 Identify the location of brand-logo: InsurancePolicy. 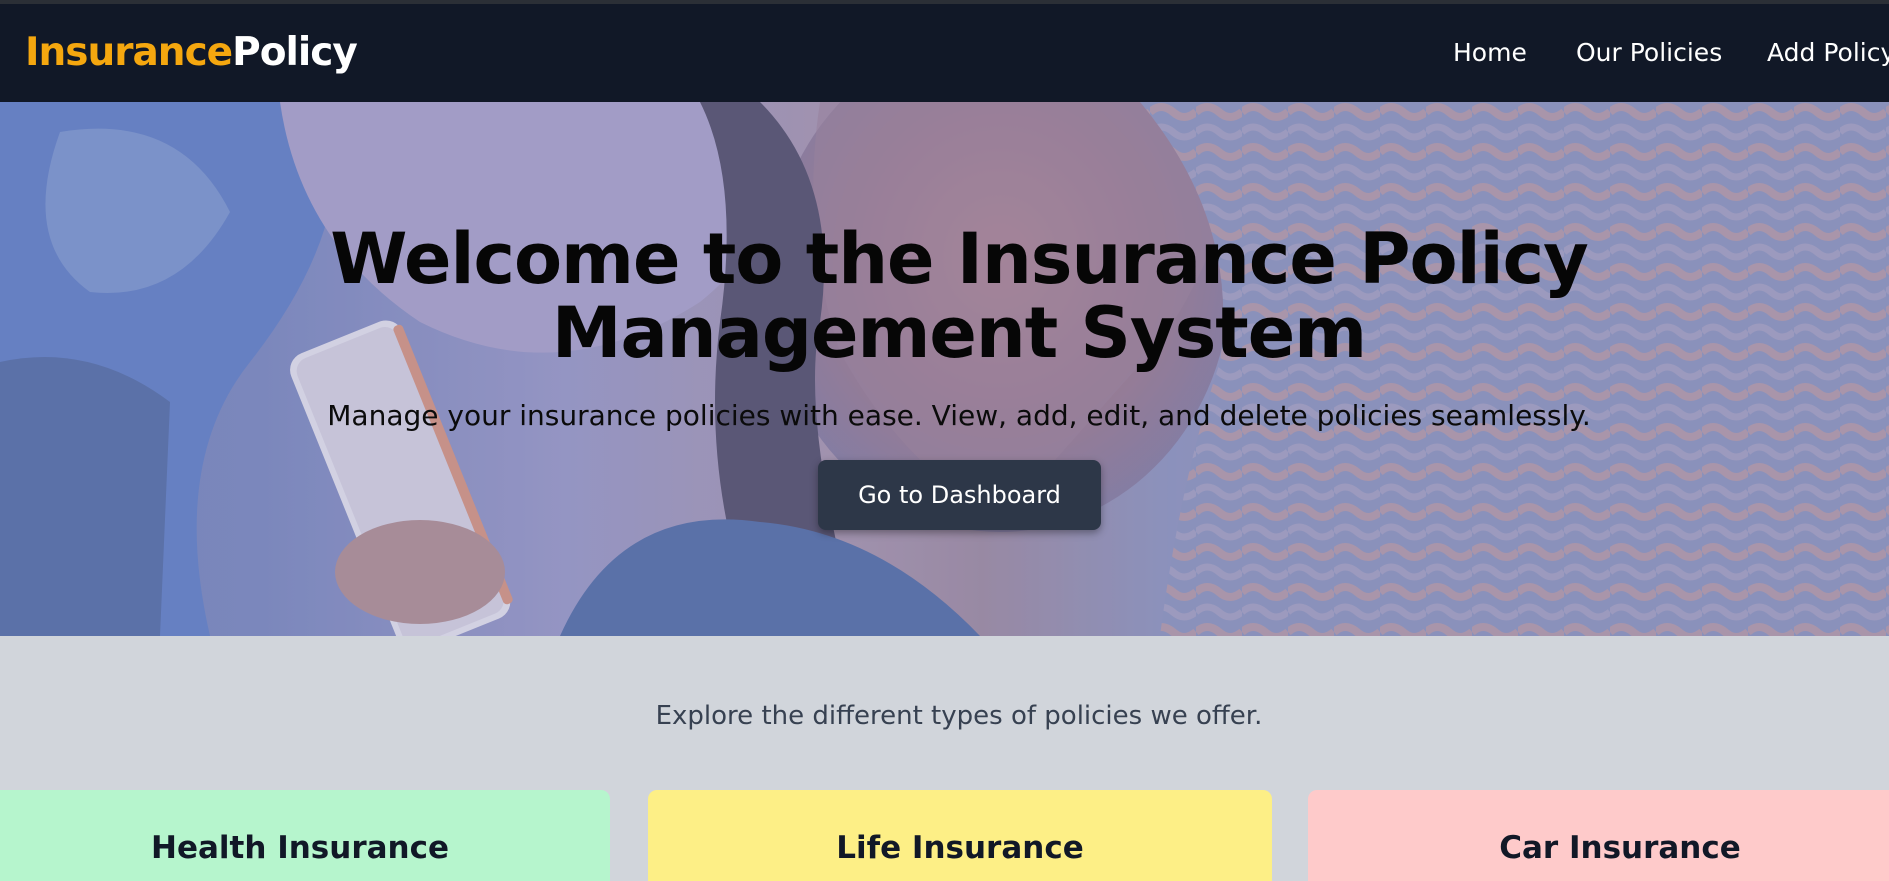
(191, 52).